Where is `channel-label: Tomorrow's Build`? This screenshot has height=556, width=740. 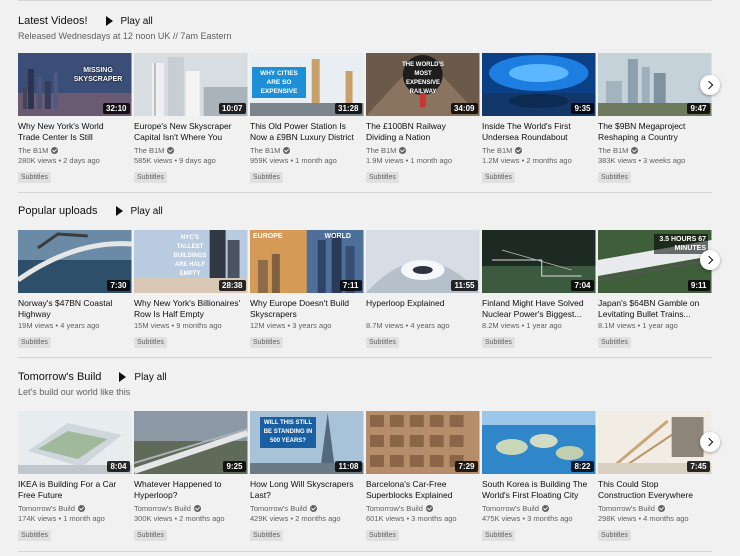 channel-label: Tomorrow's Build is located at coordinates (394, 508).